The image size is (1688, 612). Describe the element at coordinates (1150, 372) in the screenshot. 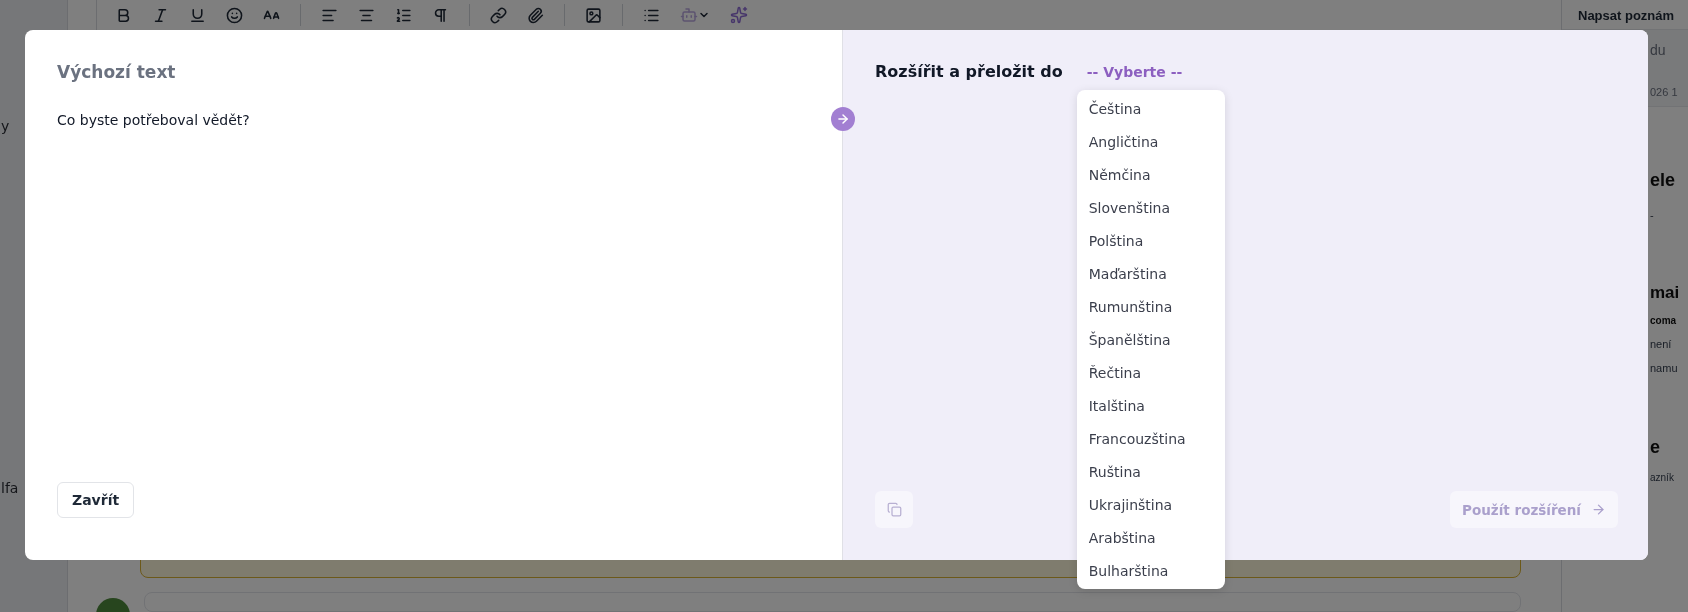

I see `language-option: Řečtina` at that location.